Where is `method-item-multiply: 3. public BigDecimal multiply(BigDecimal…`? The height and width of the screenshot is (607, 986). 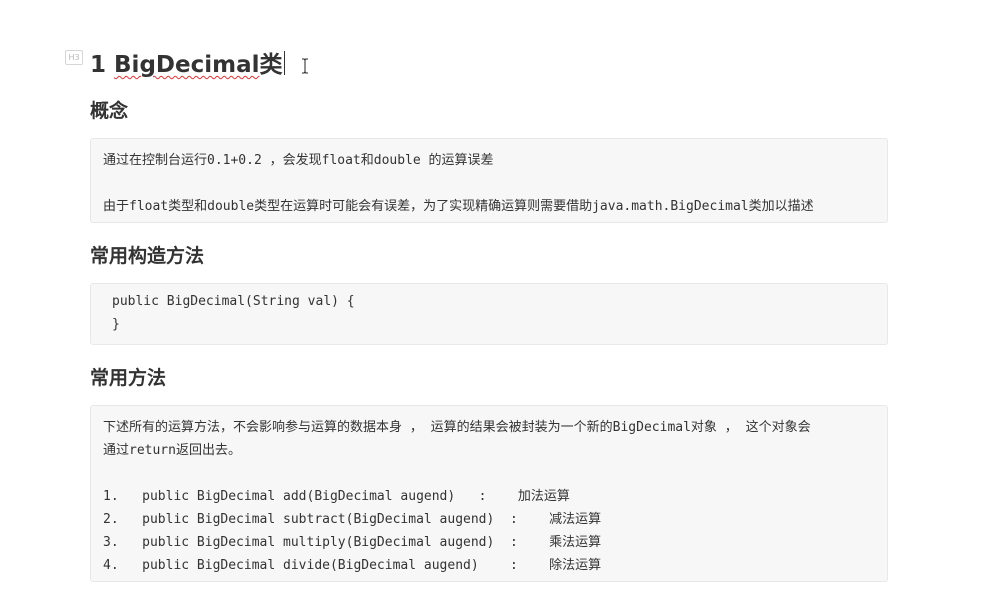
method-item-multiply: 3. public BigDecimal multiply(BigDecimal… is located at coordinates (352, 542).